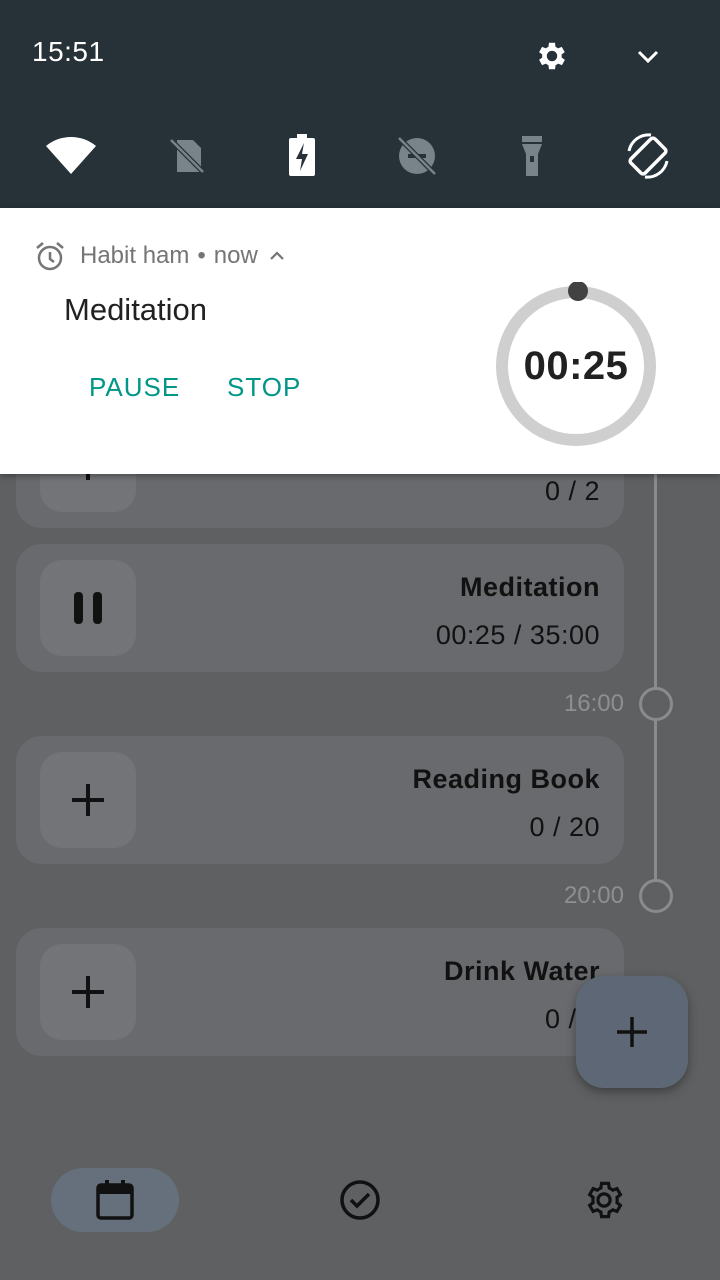  What do you see at coordinates (572, 491) in the screenshot?
I see `habit-progress: 0 / 2` at bounding box center [572, 491].